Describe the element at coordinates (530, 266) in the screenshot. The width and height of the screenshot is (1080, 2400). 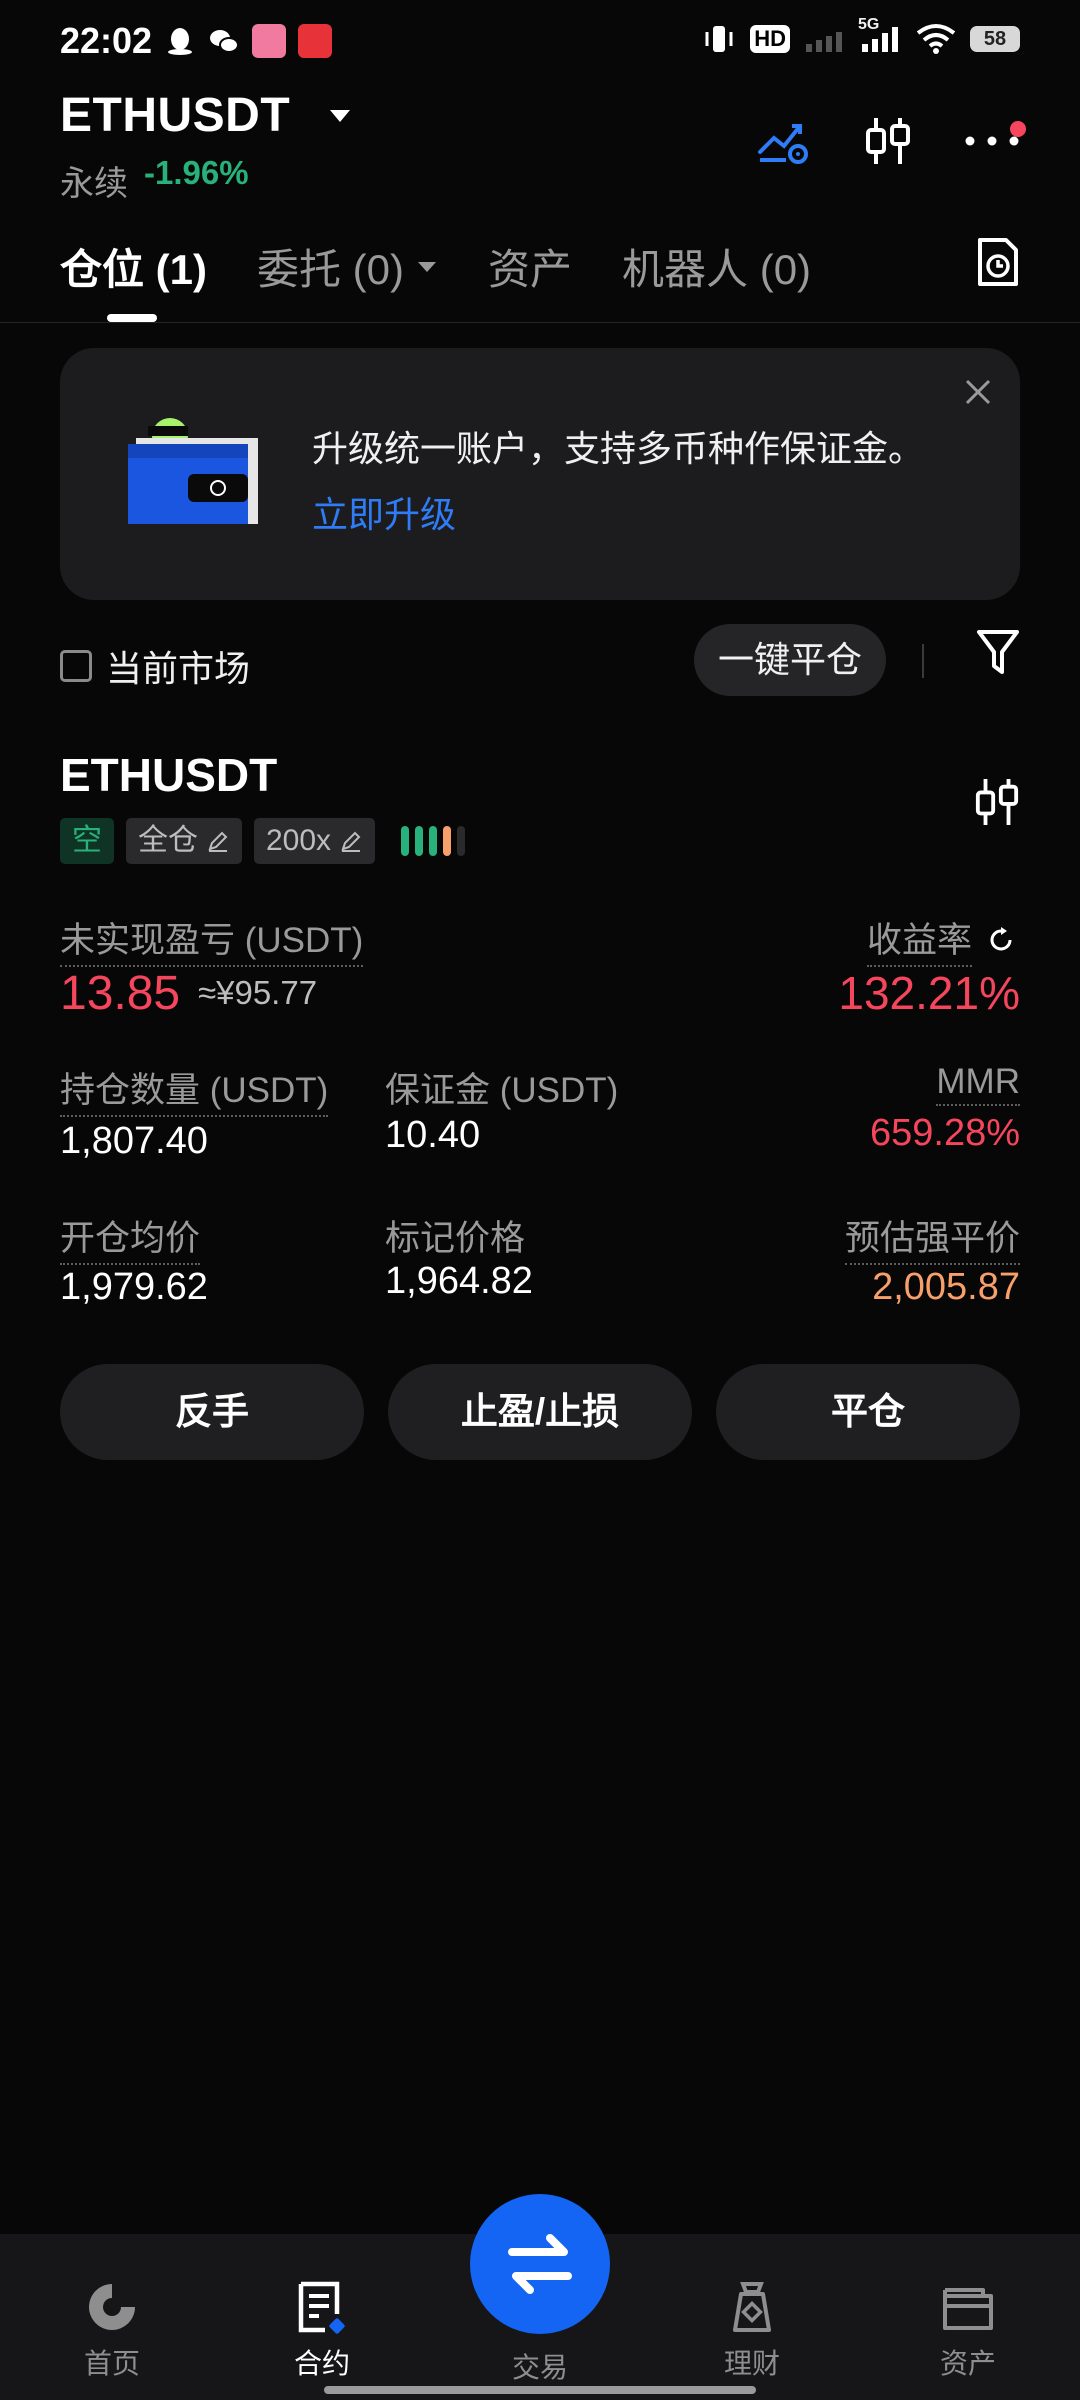
I see `tab-assets: 资产` at that location.